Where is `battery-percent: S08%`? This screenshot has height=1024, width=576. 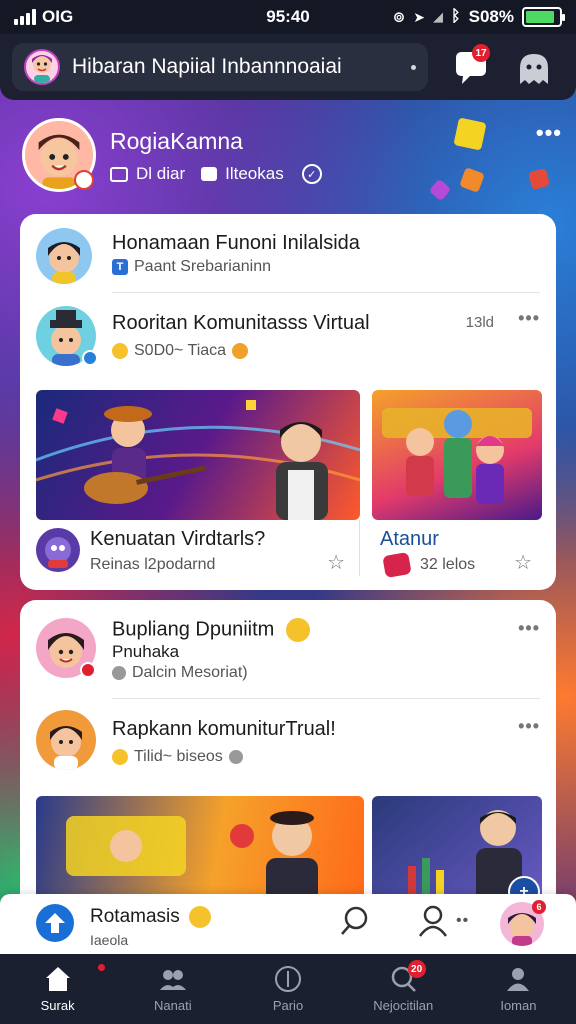 battery-percent: S08% is located at coordinates (491, 16).